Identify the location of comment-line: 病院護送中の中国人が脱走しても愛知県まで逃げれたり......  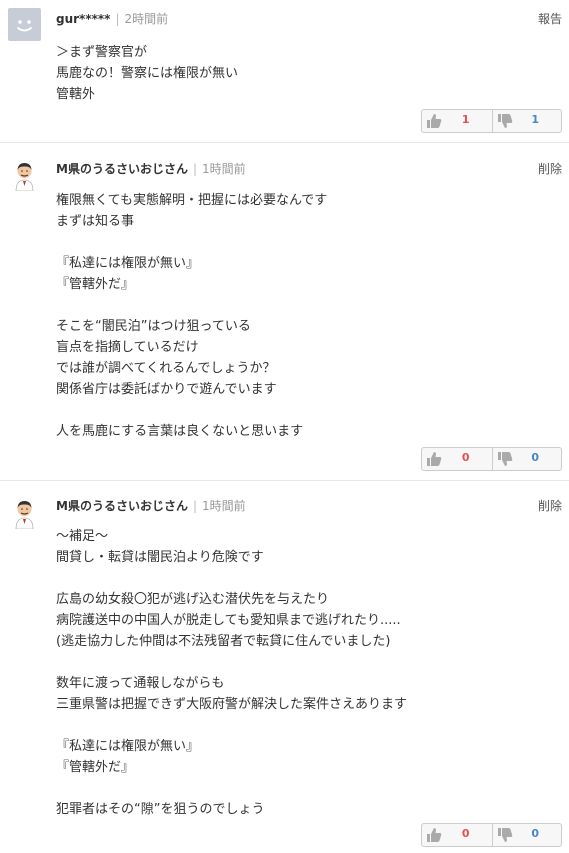
(228, 620).